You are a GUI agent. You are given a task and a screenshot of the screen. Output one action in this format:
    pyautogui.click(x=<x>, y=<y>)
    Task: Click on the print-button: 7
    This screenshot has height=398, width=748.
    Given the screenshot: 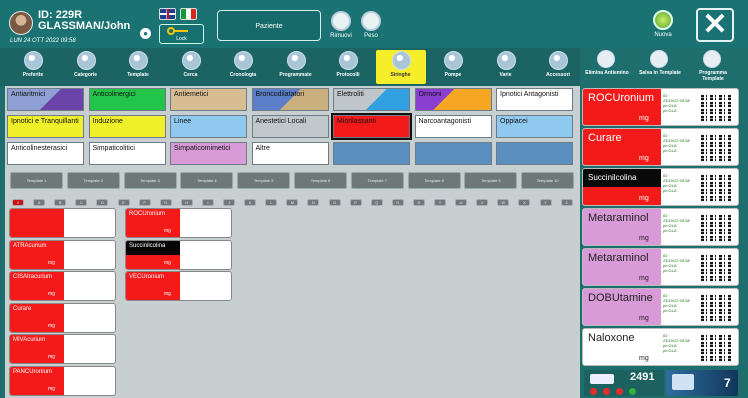 What is the action you would take?
    pyautogui.click(x=702, y=383)
    